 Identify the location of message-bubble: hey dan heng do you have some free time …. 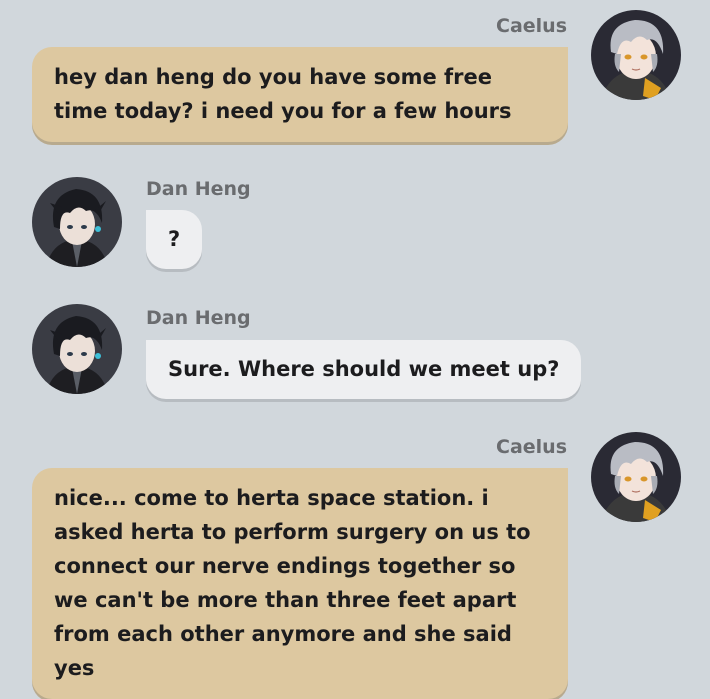
(300, 94).